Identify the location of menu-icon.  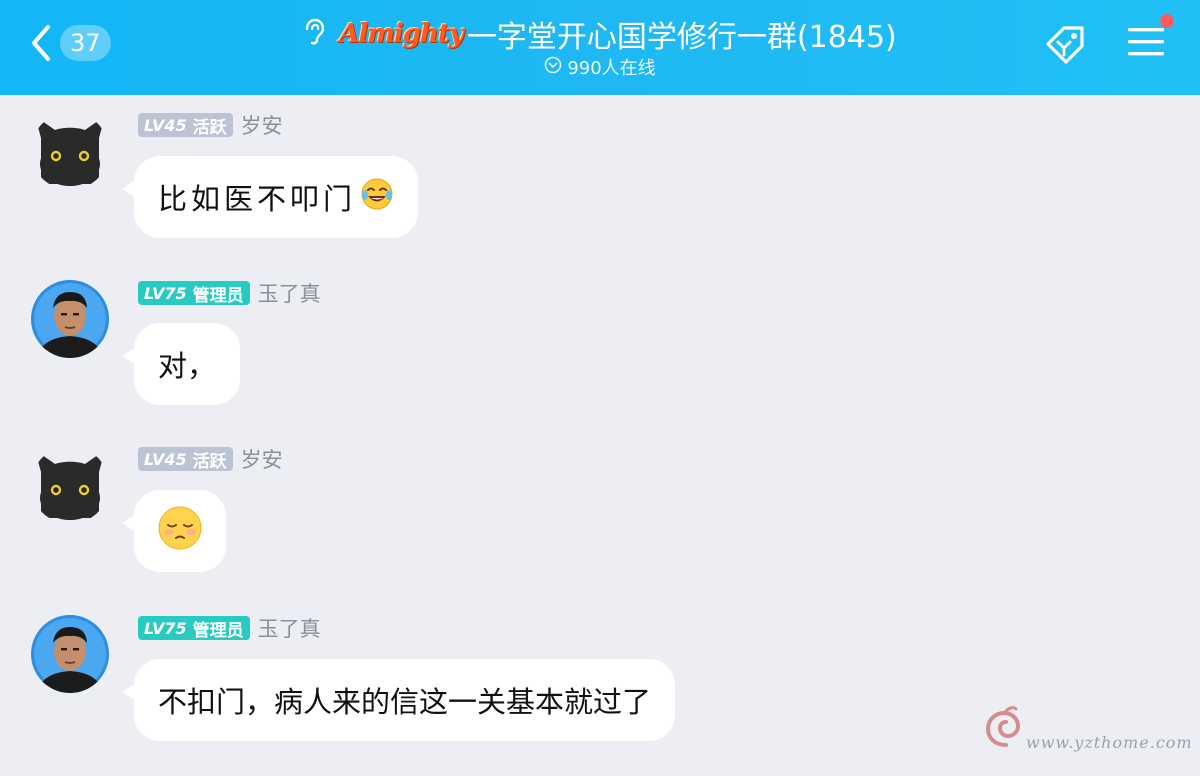
(1151, 38).